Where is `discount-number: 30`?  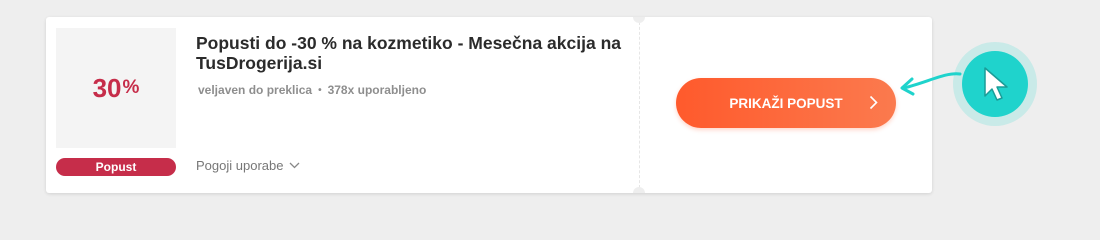 discount-number: 30 is located at coordinates (107, 87).